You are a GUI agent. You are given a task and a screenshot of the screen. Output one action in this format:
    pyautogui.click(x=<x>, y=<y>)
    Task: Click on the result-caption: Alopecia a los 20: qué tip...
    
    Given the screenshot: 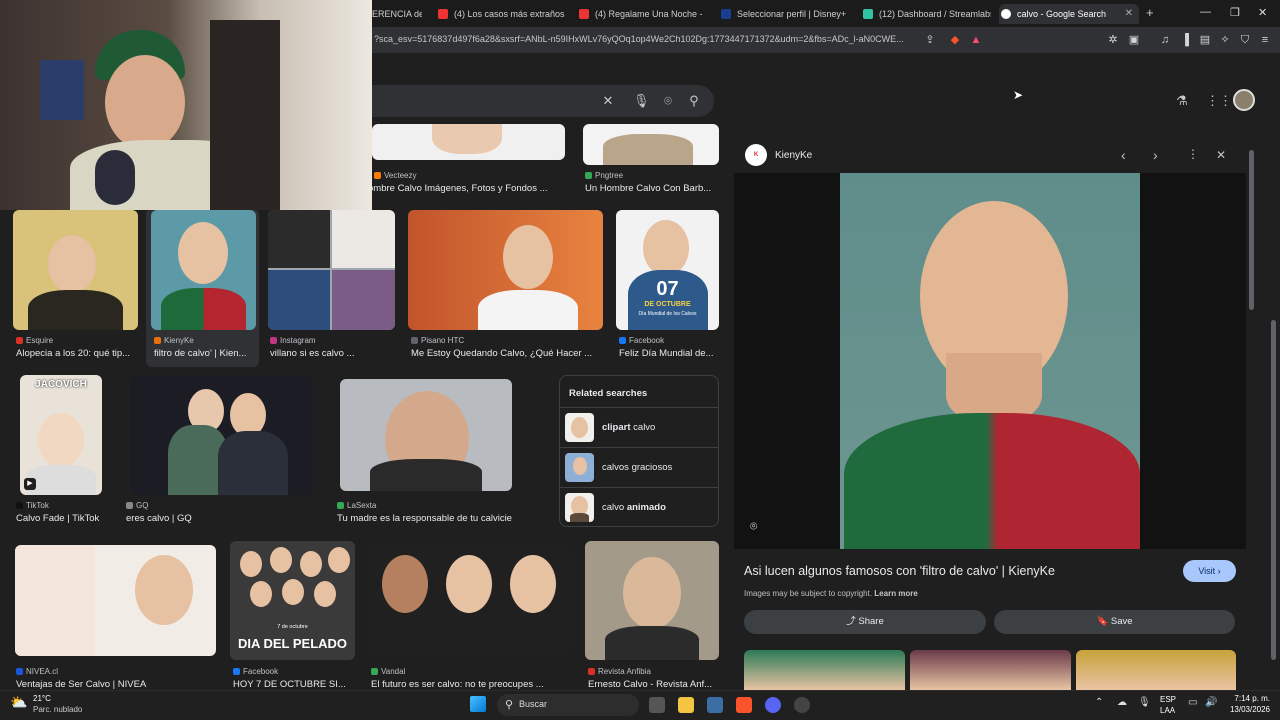 What is the action you would take?
    pyautogui.click(x=77, y=353)
    